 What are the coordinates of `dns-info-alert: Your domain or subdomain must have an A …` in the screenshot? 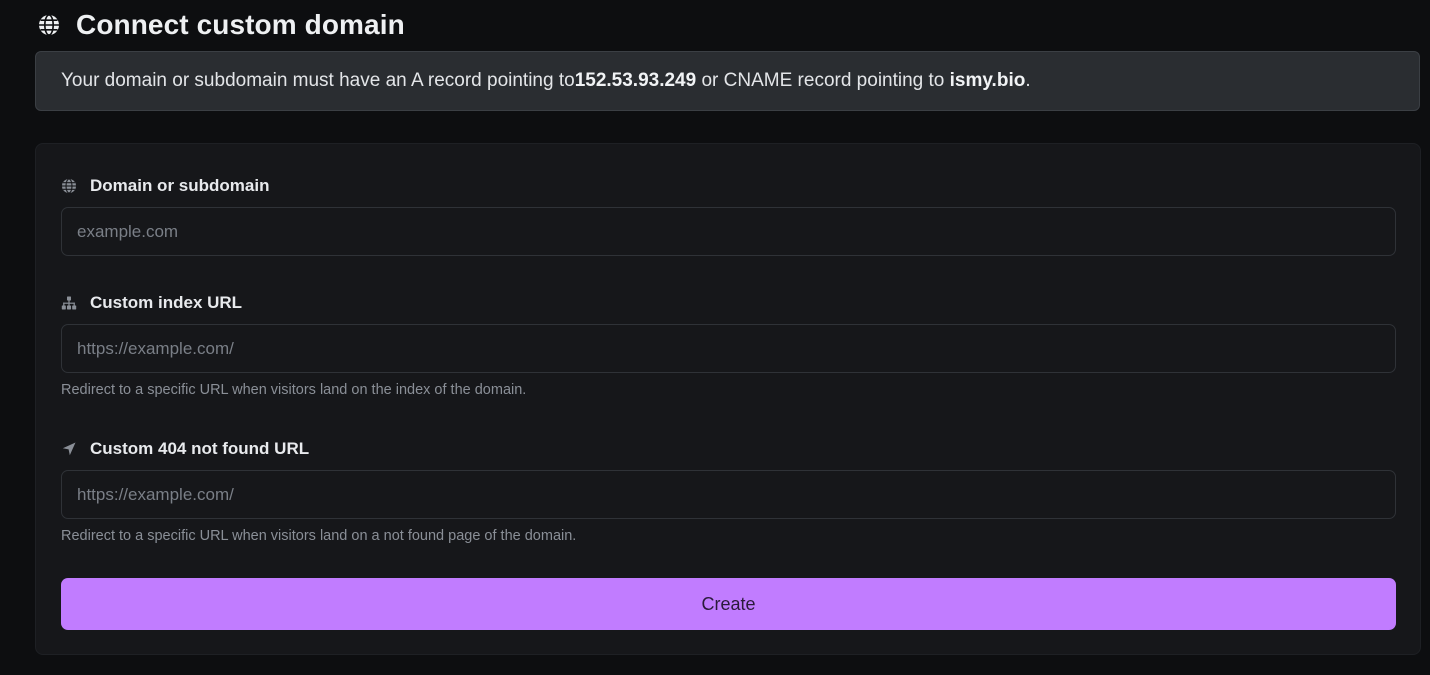 It's located at (727, 81).